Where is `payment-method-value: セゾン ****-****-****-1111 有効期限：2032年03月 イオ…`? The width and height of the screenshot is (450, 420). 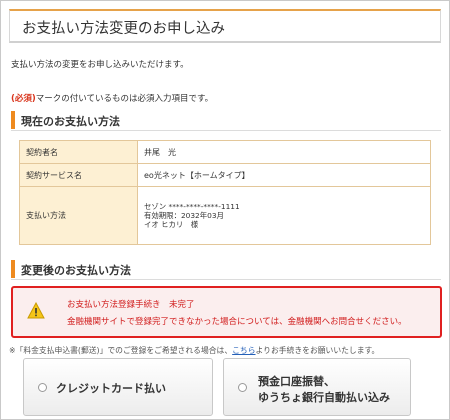
payment-method-value: セゾン ****-****-****-1111 有効期限：2032年03月 イオ… is located at coordinates (284, 215).